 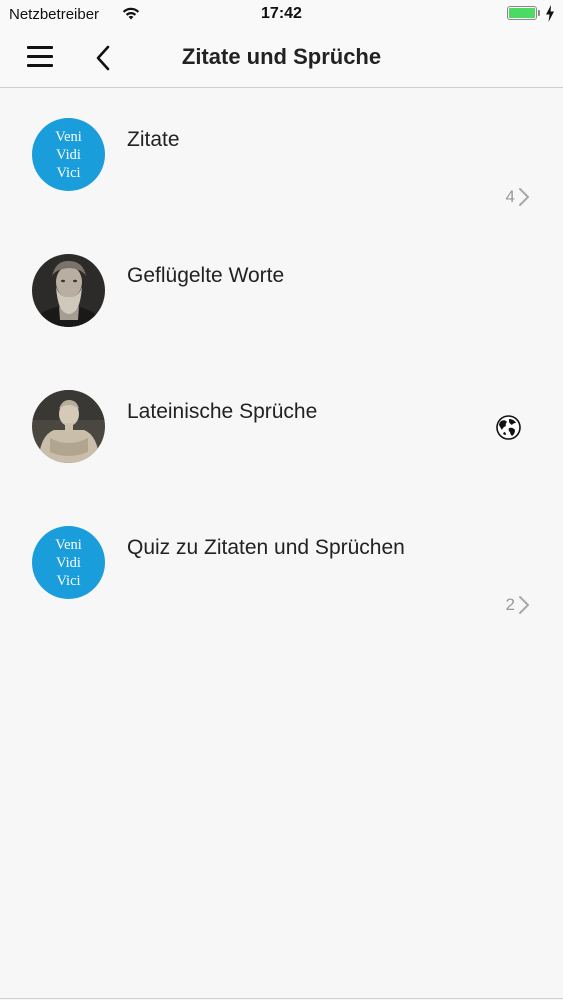 What do you see at coordinates (68, 426) in the screenshot?
I see `augustus-statue-photo` at bounding box center [68, 426].